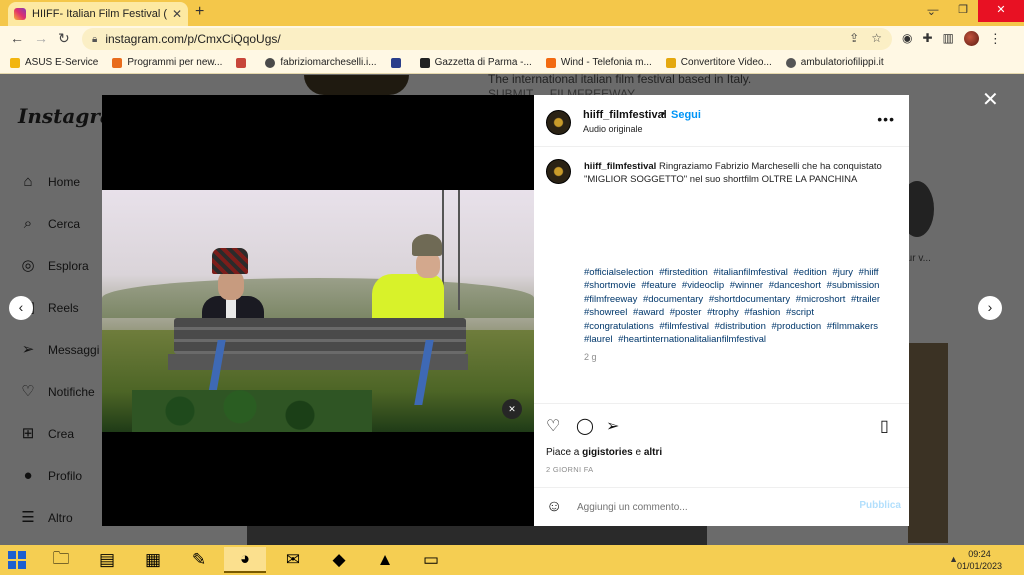  I want to click on caption-avatar, so click(558, 171).